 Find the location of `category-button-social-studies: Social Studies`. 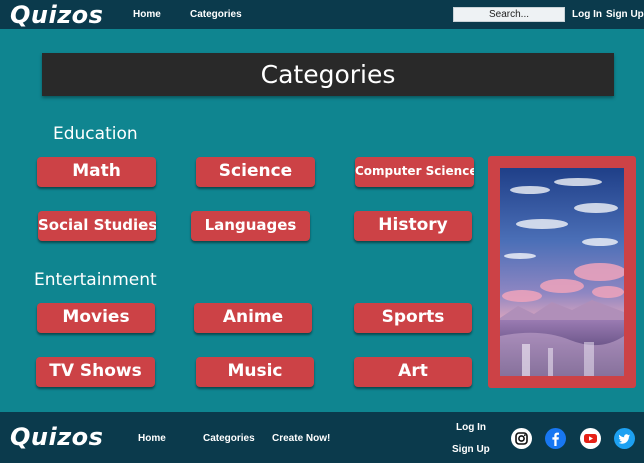

category-button-social-studies: Social Studies is located at coordinates (97, 226).